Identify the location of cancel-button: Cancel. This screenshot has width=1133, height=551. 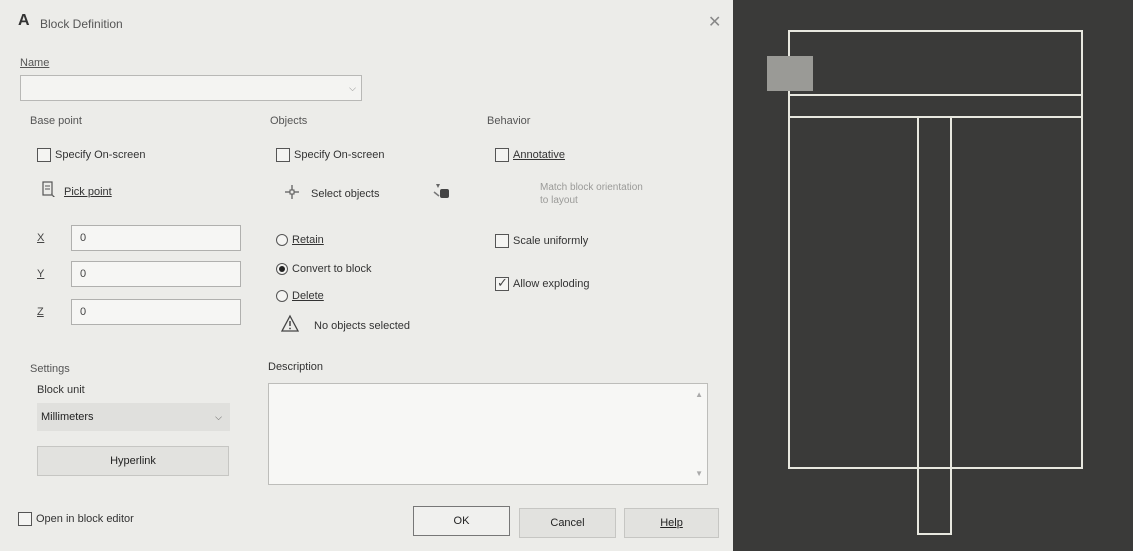
(567, 523).